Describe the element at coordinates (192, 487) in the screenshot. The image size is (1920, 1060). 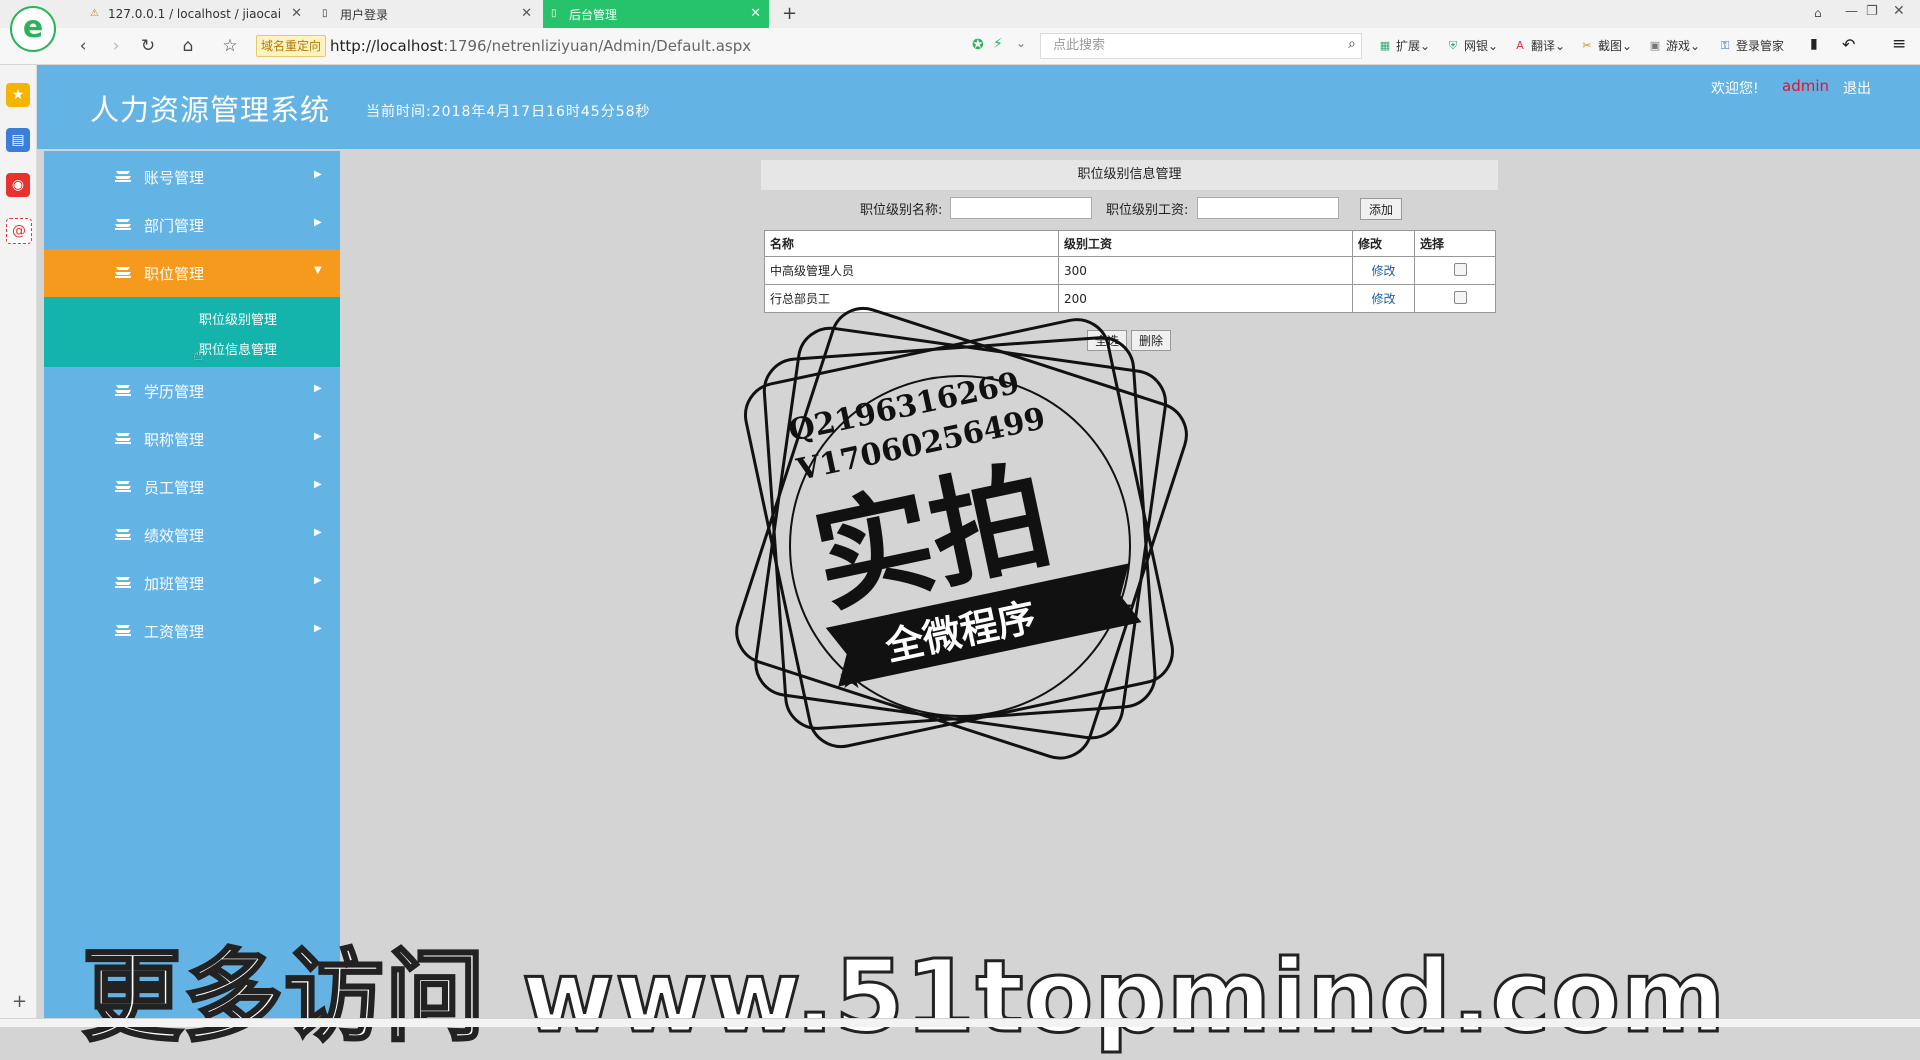
I see `sidebar-item-employee: 员工管理 ▶` at that location.